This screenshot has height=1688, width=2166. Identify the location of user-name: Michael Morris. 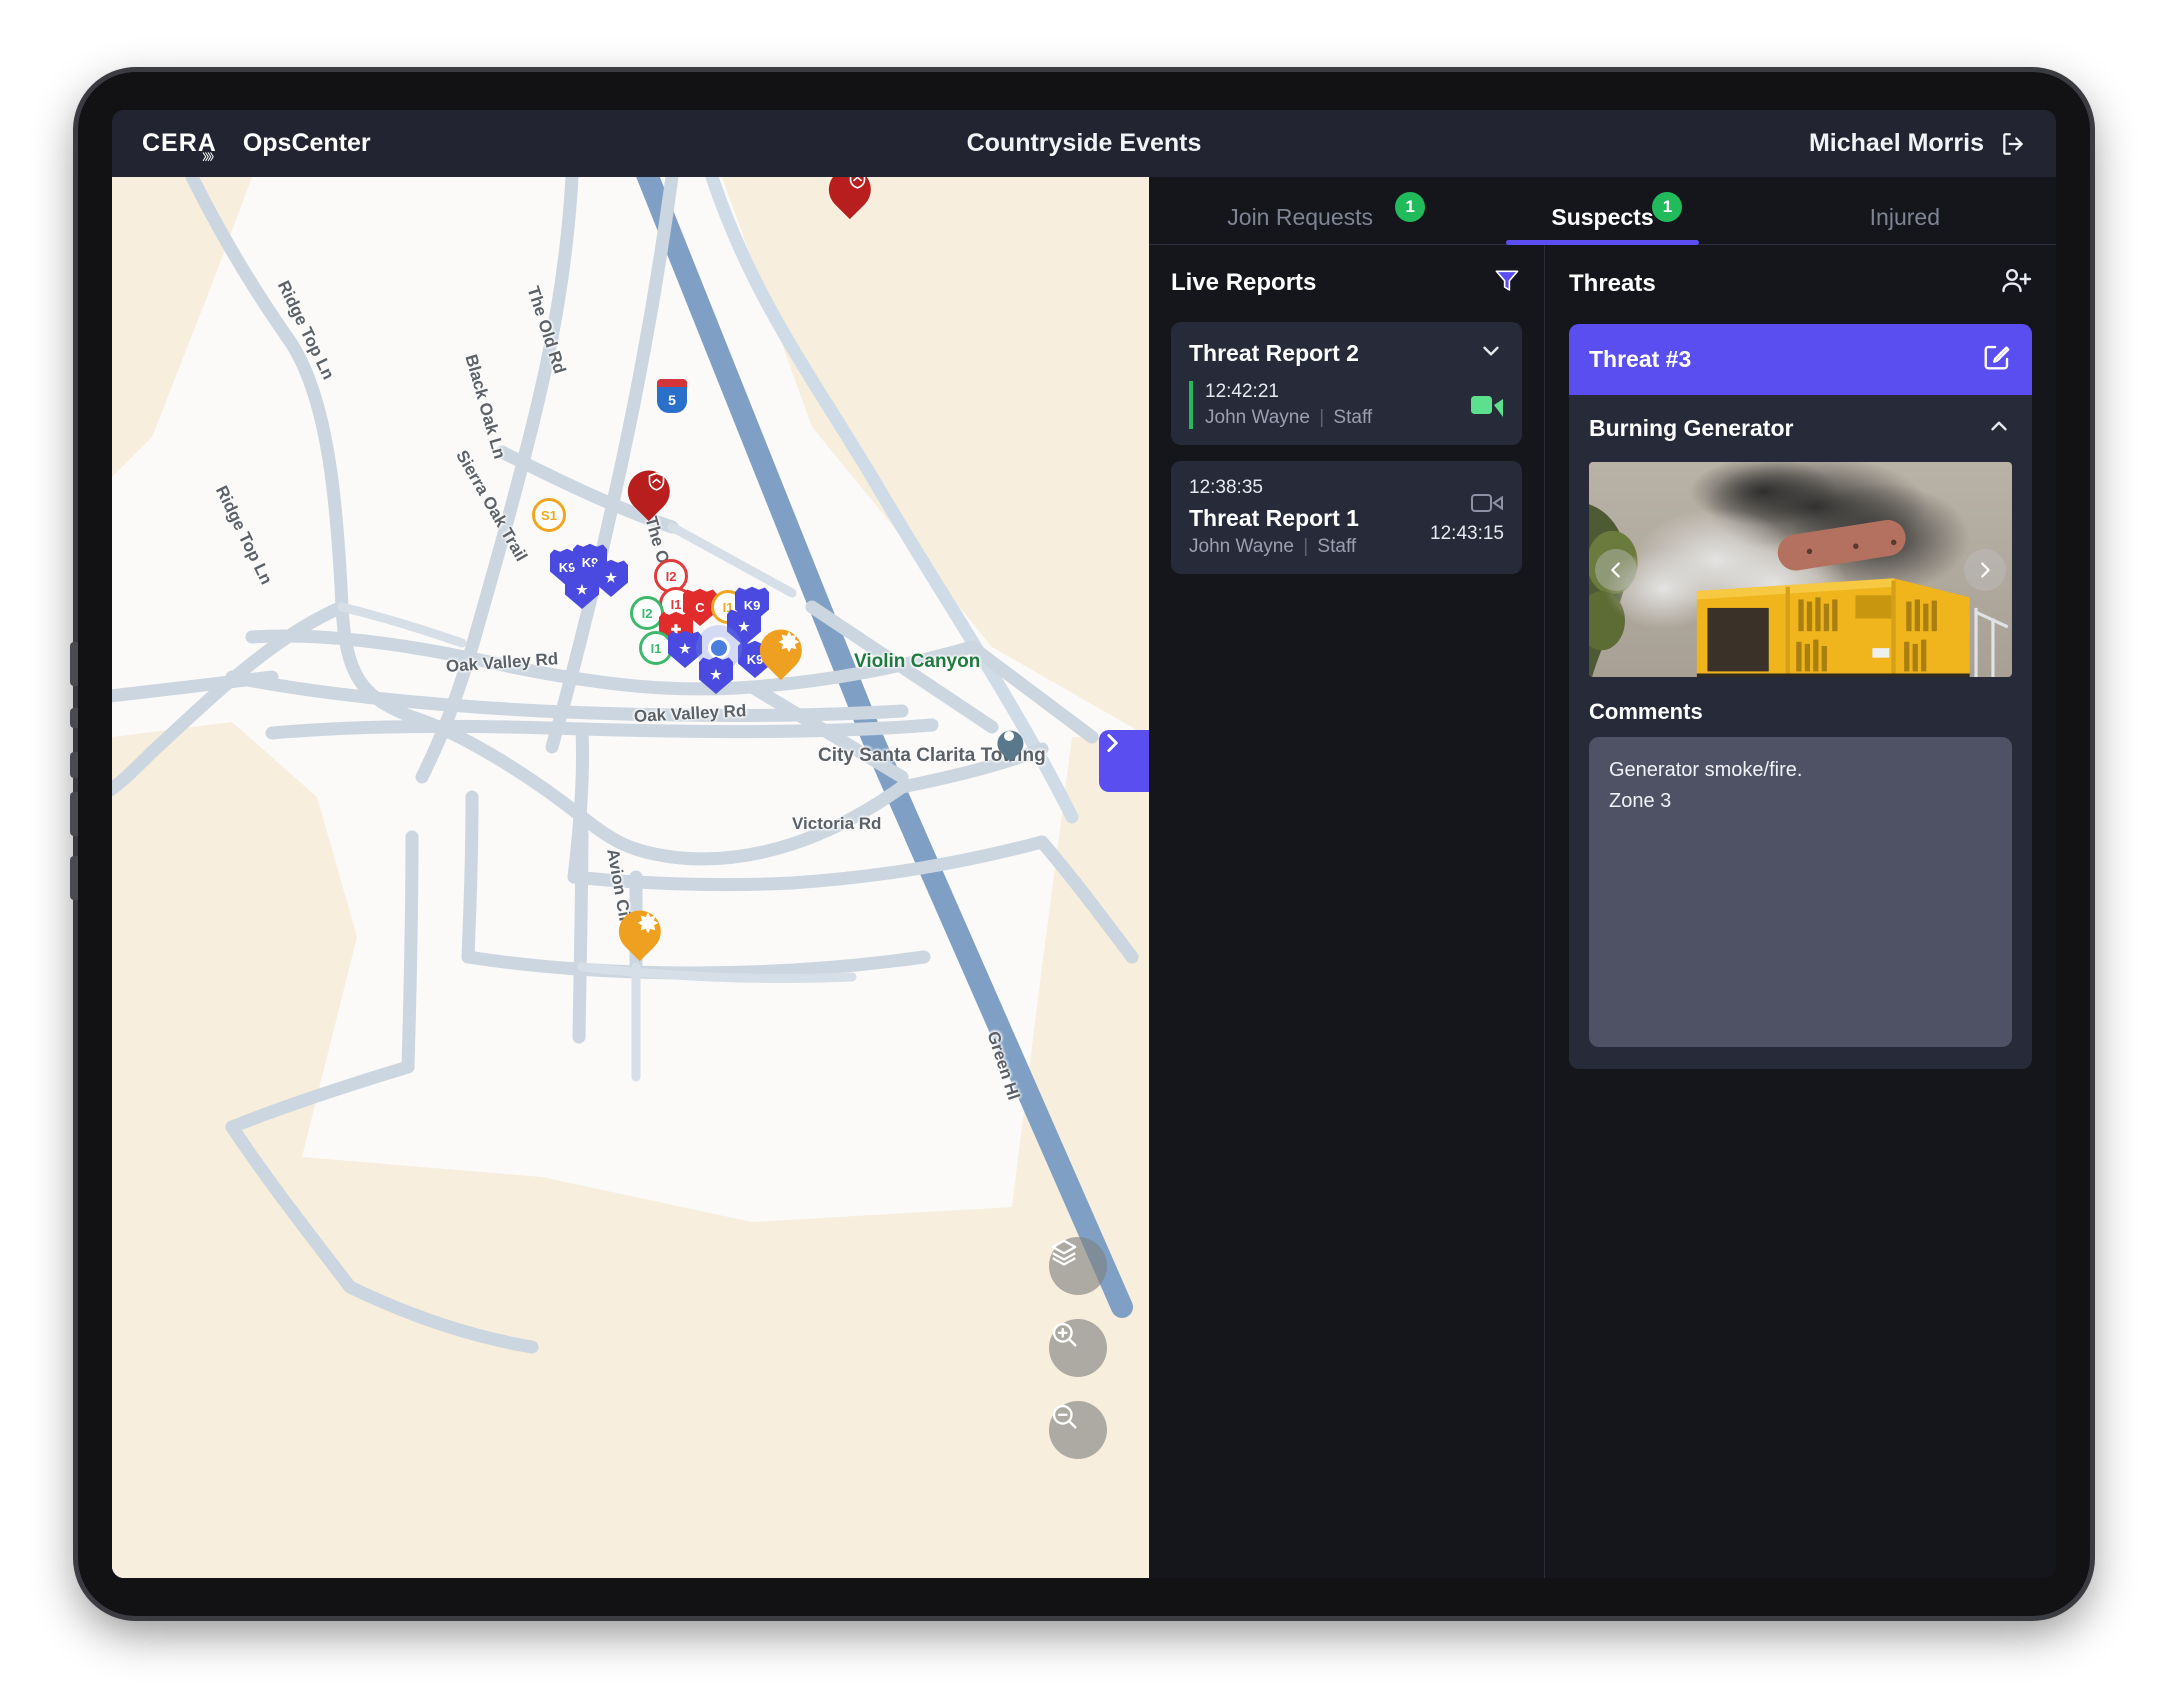
(1896, 143).